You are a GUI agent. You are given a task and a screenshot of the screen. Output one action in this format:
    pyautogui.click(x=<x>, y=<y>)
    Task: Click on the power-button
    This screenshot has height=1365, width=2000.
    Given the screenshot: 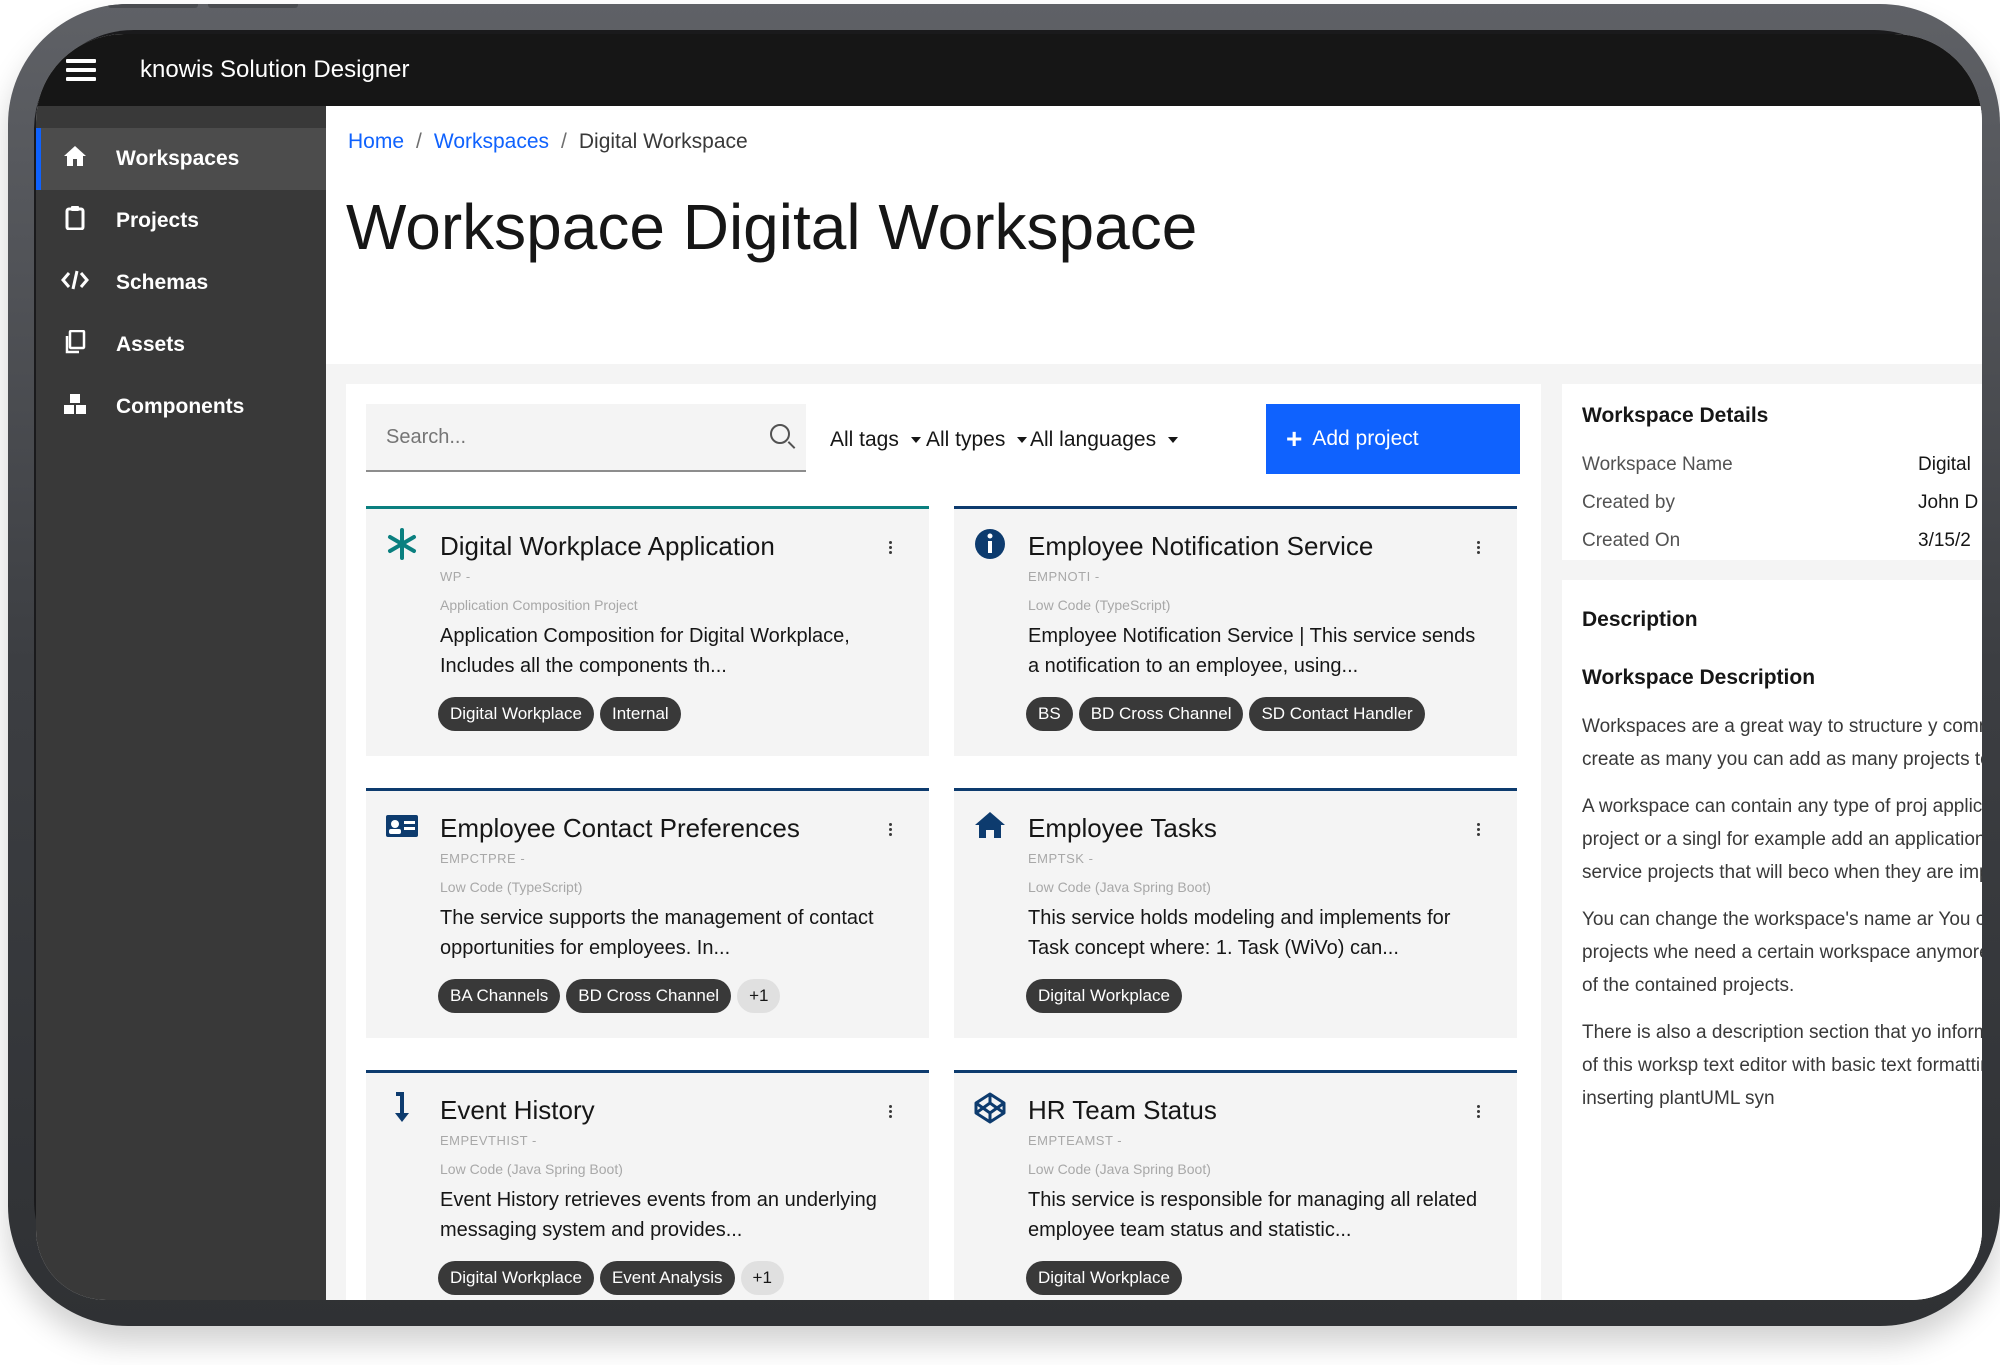 What is the action you would take?
    pyautogui.click(x=253, y=6)
    